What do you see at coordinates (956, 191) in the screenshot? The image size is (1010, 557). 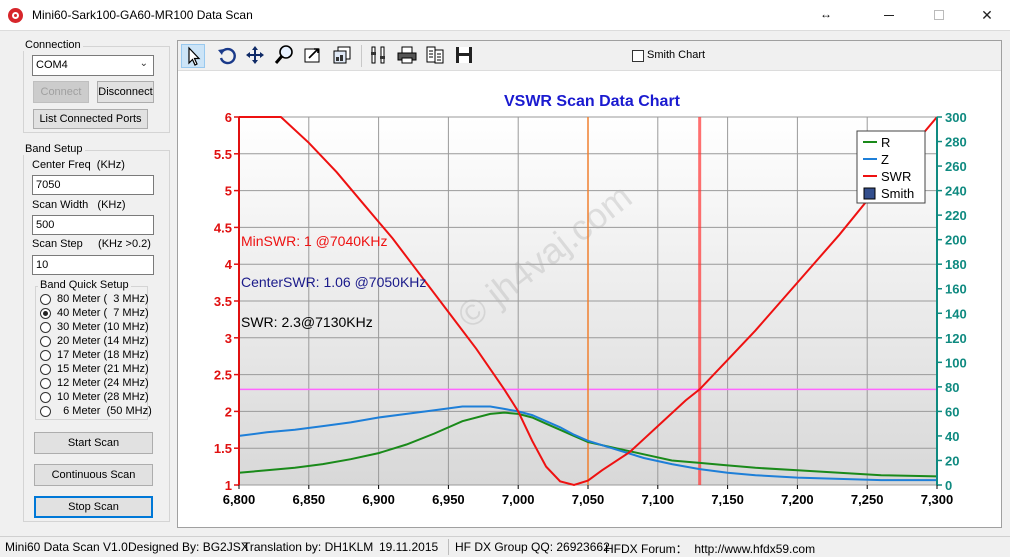 I see `right-axis-tick-label: 240` at bounding box center [956, 191].